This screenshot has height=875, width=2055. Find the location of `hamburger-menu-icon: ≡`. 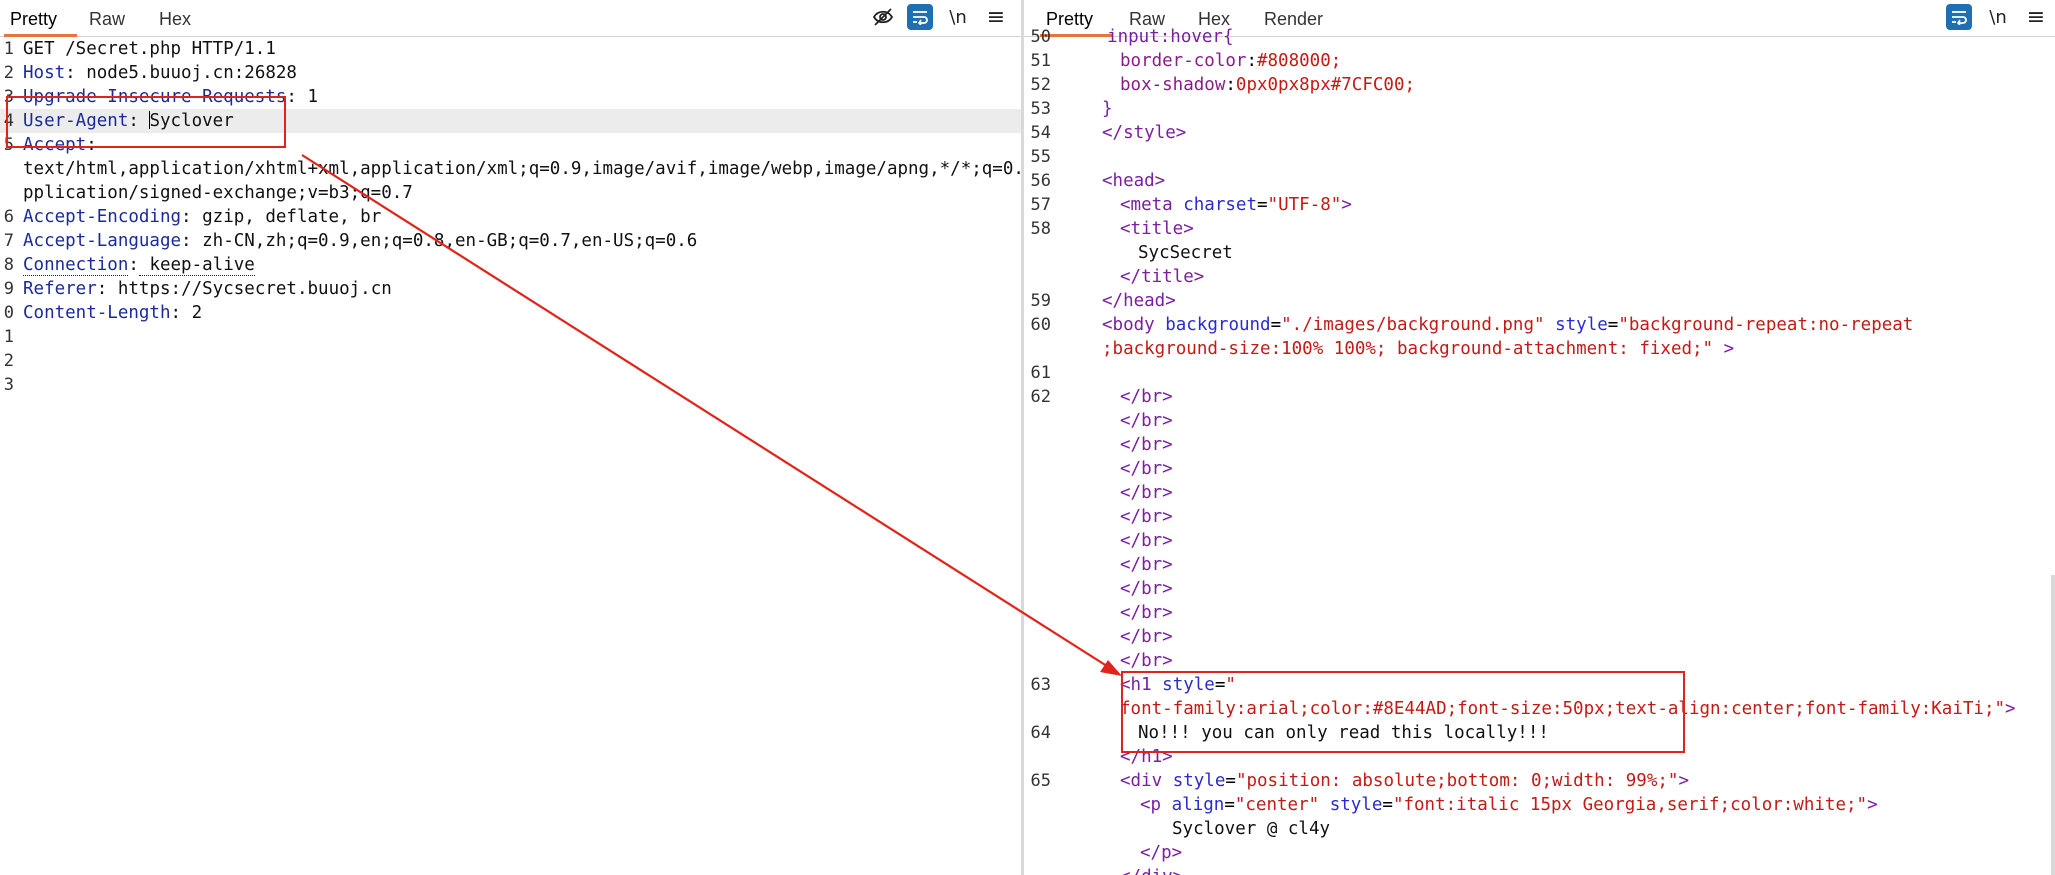

hamburger-menu-icon: ≡ is located at coordinates (996, 17).